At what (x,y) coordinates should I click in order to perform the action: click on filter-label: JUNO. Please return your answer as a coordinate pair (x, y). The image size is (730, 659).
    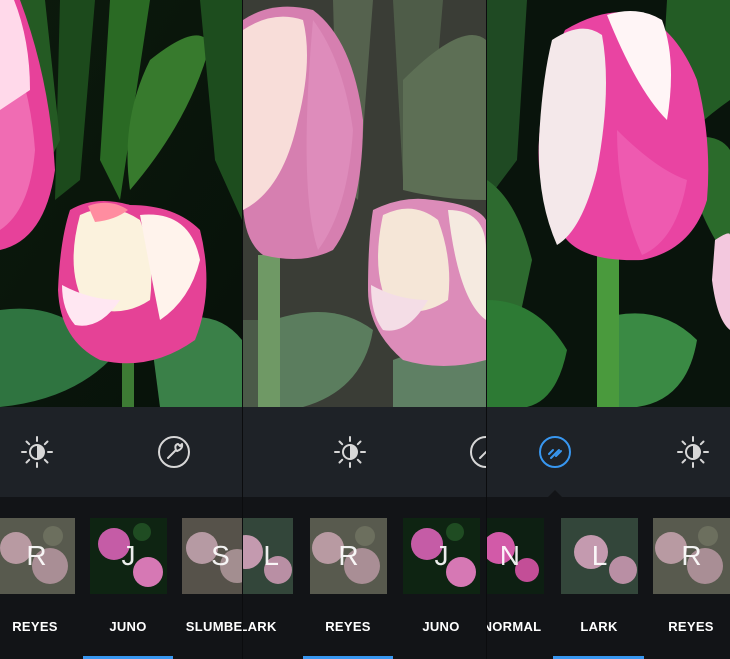
    Looking at the image, I should click on (436, 626).